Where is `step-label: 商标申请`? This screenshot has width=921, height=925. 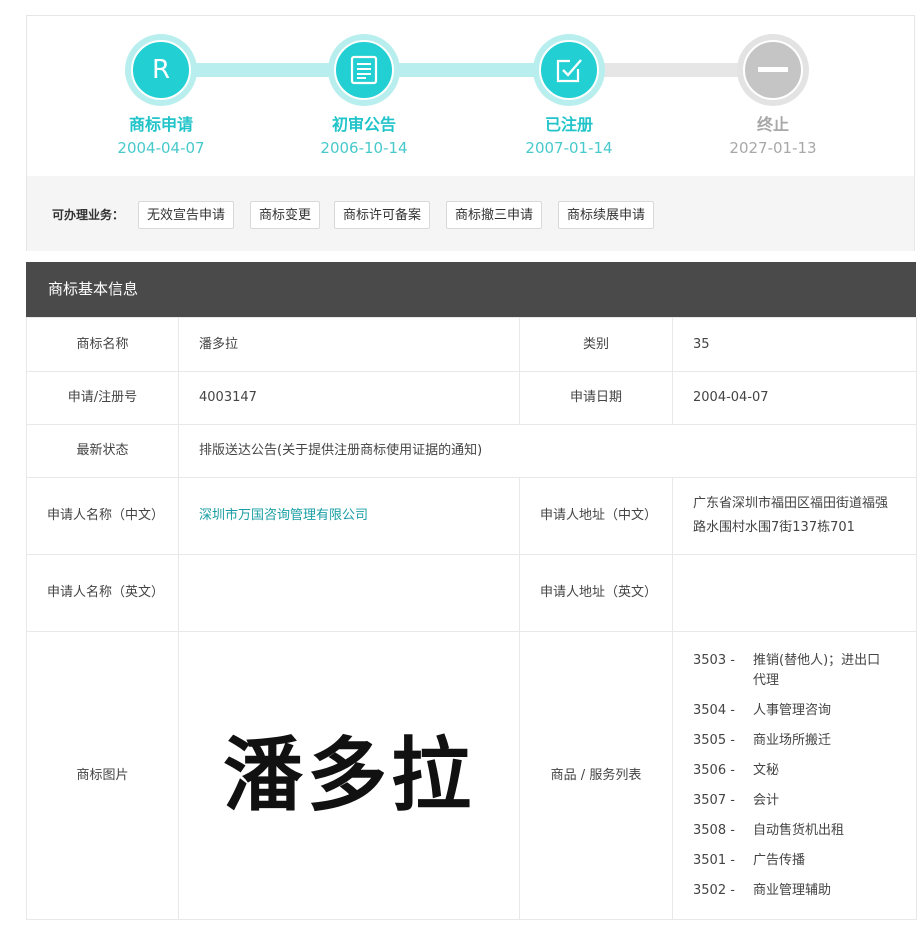 step-label: 商标申请 is located at coordinates (160, 124).